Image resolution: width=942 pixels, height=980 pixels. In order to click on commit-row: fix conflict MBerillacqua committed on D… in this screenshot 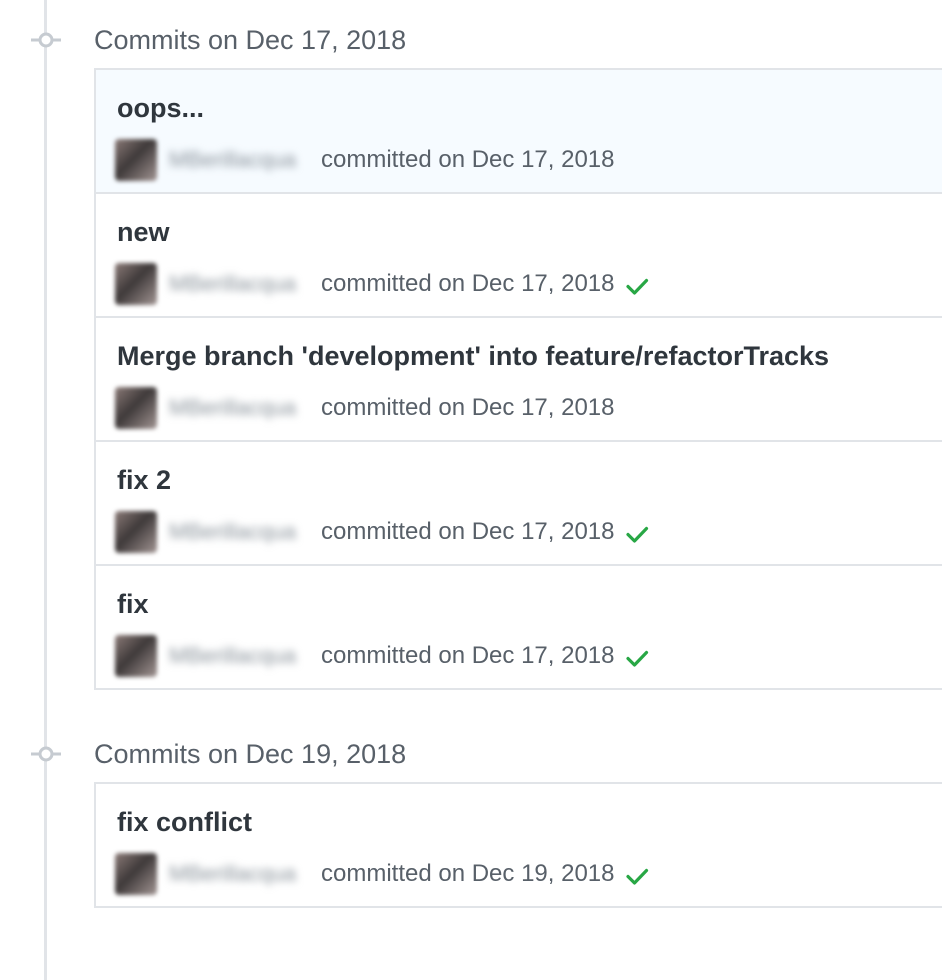, I will do `click(519, 845)`.